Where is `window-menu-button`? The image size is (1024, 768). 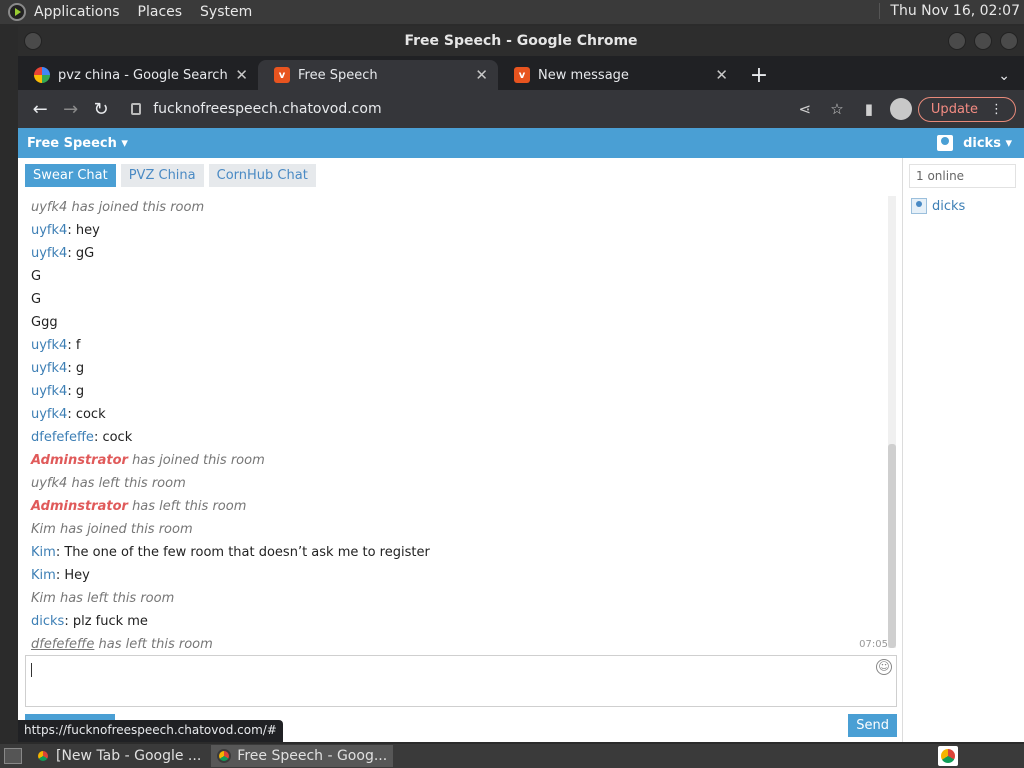
window-menu-button is located at coordinates (33, 41).